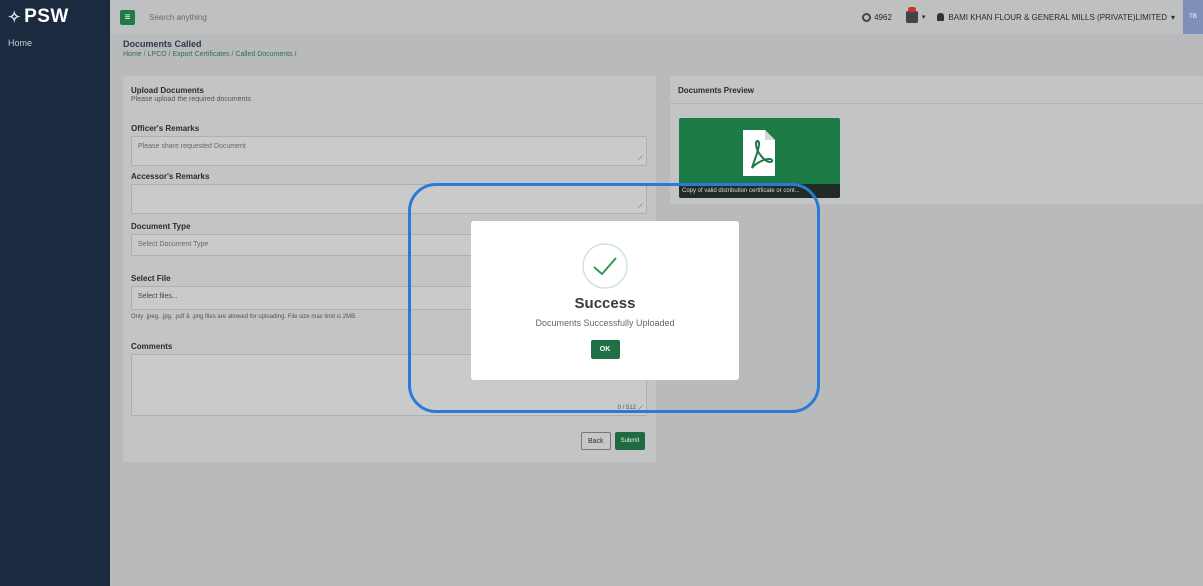 This screenshot has height=586, width=1203. Describe the element at coordinates (630, 441) in the screenshot. I see `submit-button: Submit` at that location.